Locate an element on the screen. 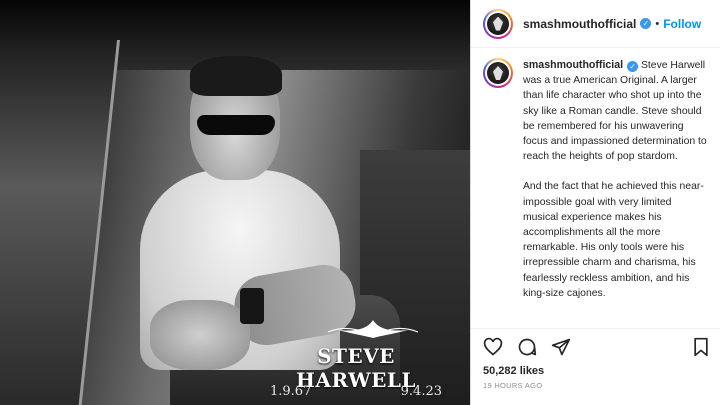 The height and width of the screenshot is (405, 720). wristband is located at coordinates (252, 306).